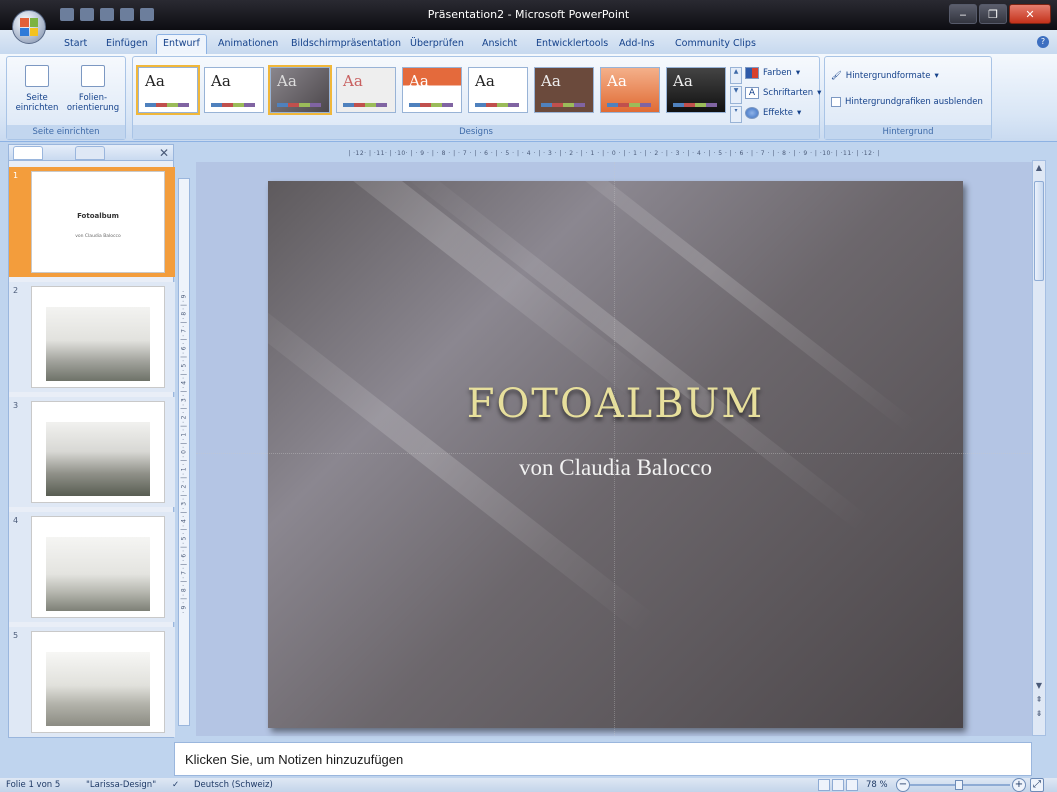 This screenshot has width=1057, height=792. I want to click on fonts-icon: A, so click(752, 93).